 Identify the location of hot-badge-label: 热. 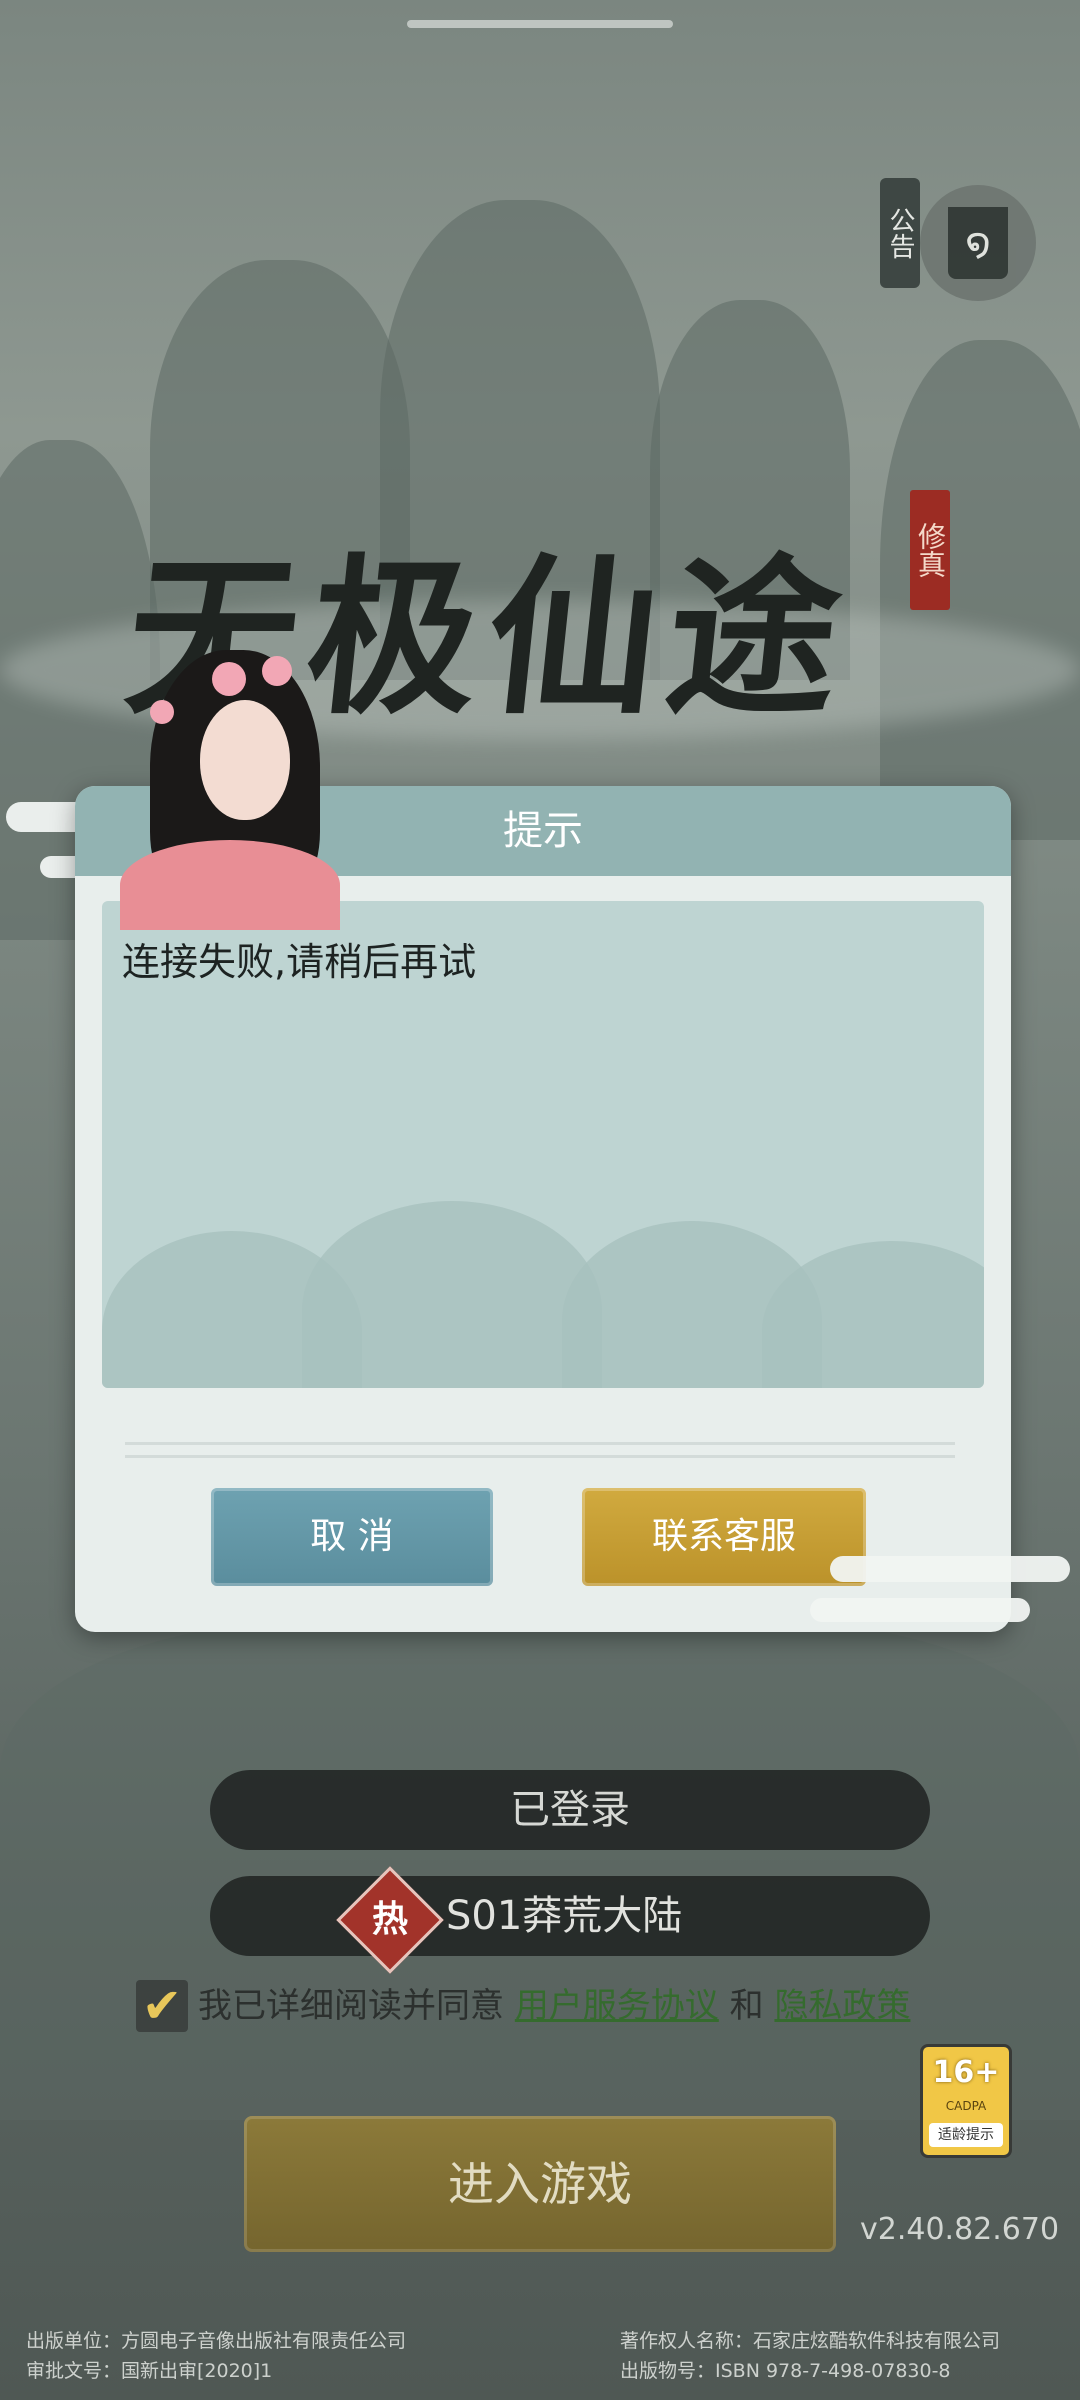
(389, 1919).